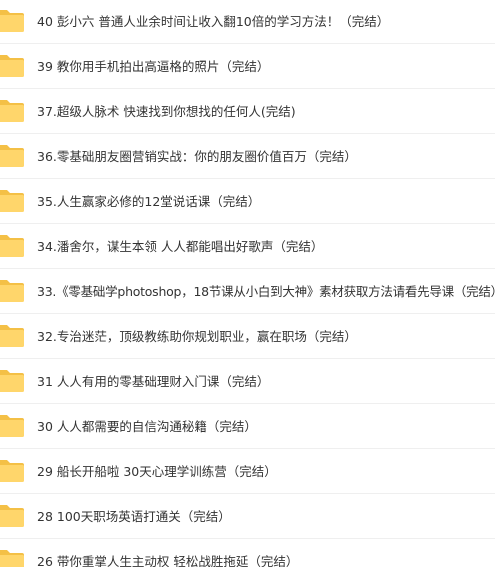  What do you see at coordinates (197, 336) in the screenshot?
I see `file-name: 32.专治迷茫，顶级教练助你规划职业，赢在职场（完结）` at bounding box center [197, 336].